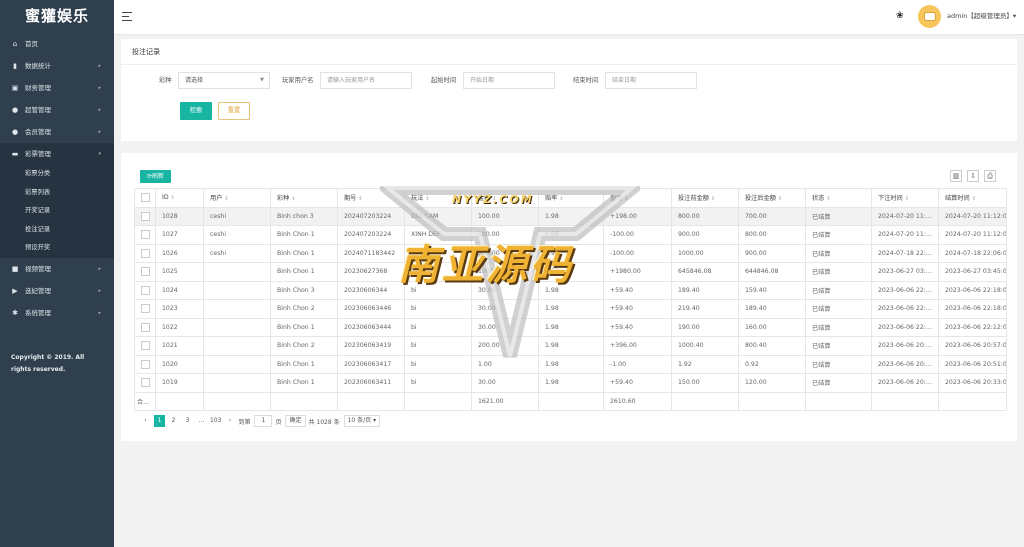 This screenshot has height=547, width=1024. Describe the element at coordinates (505, 327) in the screenshot. I see `table-cell: 30.00` at that location.